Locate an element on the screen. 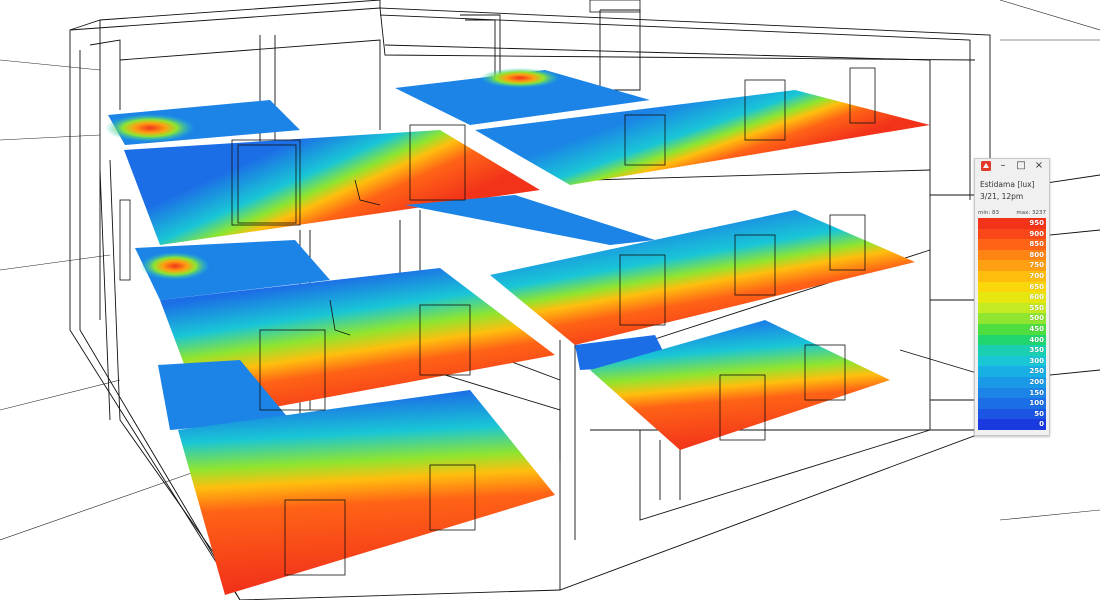 This screenshot has width=1100, height=600. scale-band: 200 is located at coordinates (1012, 383).